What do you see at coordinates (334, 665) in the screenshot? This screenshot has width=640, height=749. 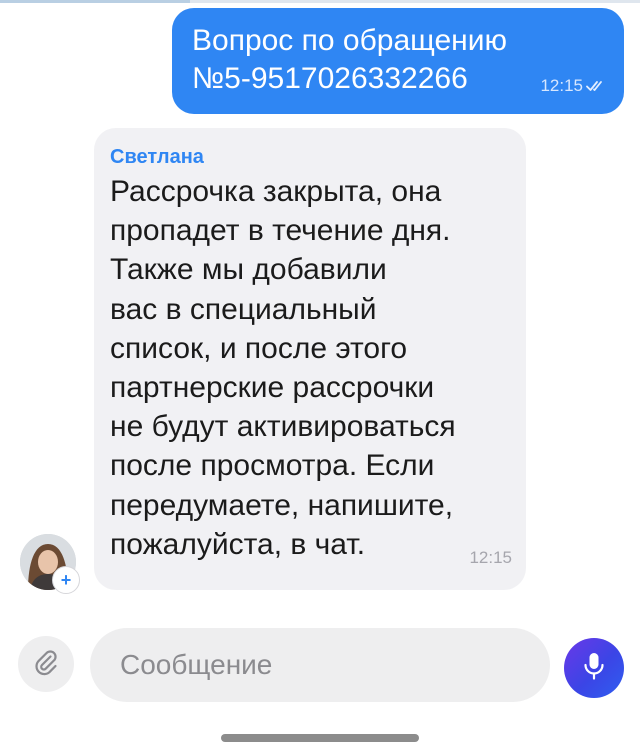 I see `message-input` at bounding box center [334, 665].